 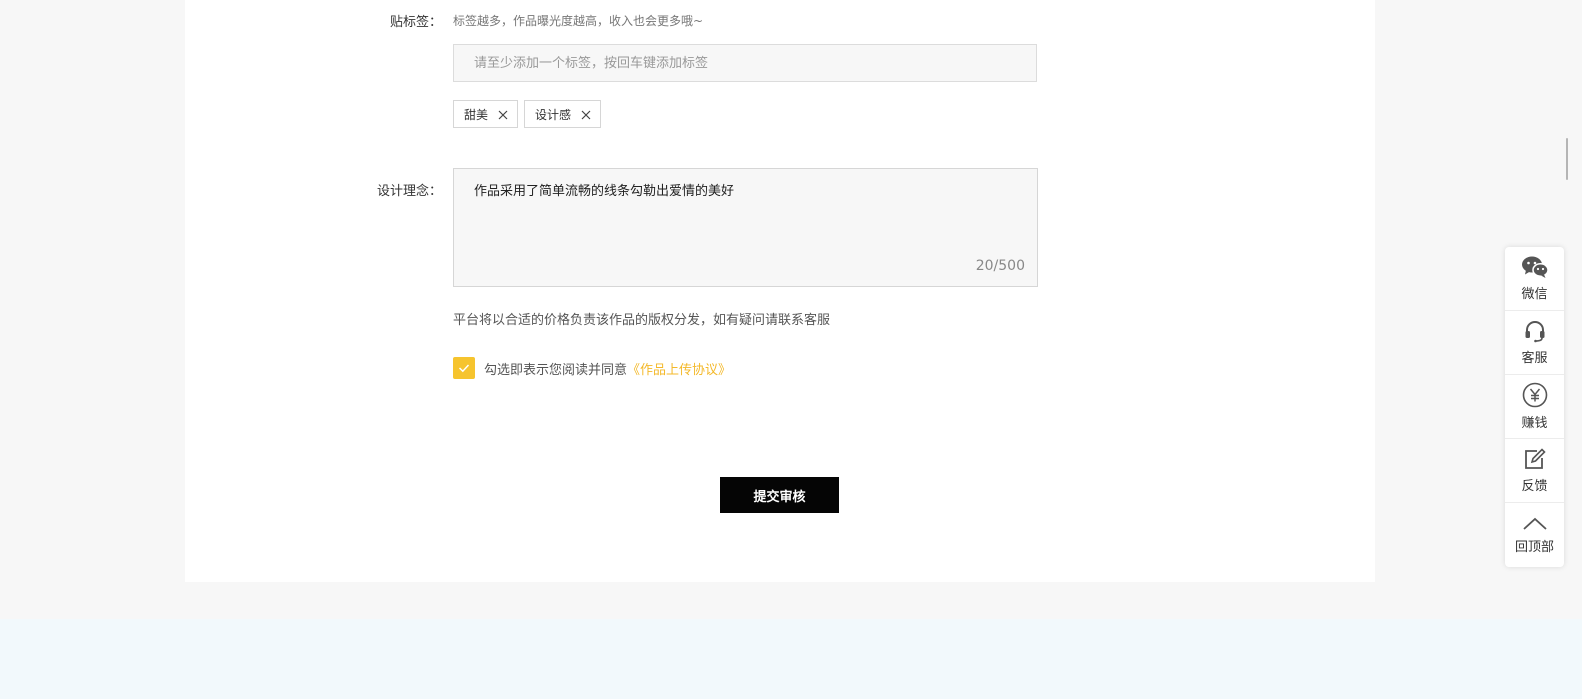 I want to click on tag-chip-label: 设计感, so click(x=553, y=114).